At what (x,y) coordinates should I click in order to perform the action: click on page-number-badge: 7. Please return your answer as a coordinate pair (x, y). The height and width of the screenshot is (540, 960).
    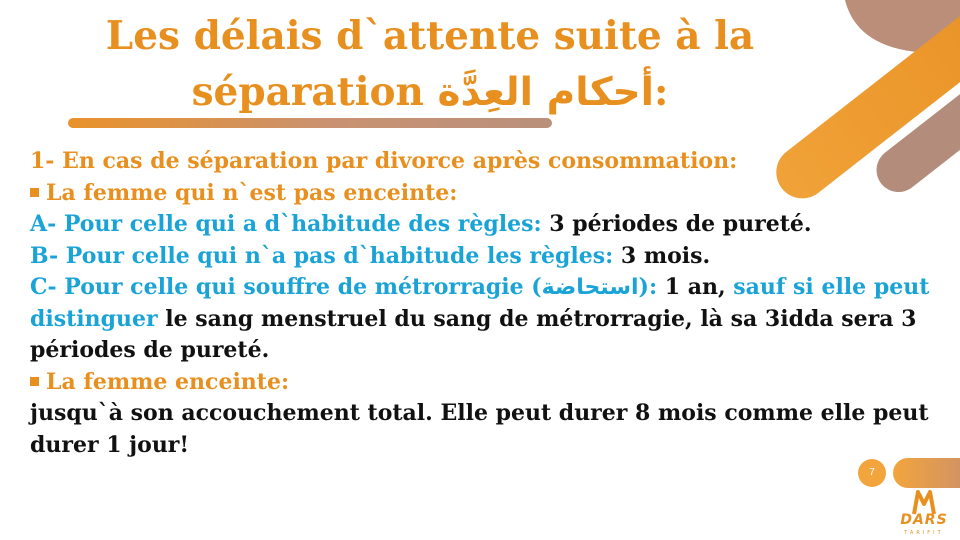
    Looking at the image, I should click on (872, 473).